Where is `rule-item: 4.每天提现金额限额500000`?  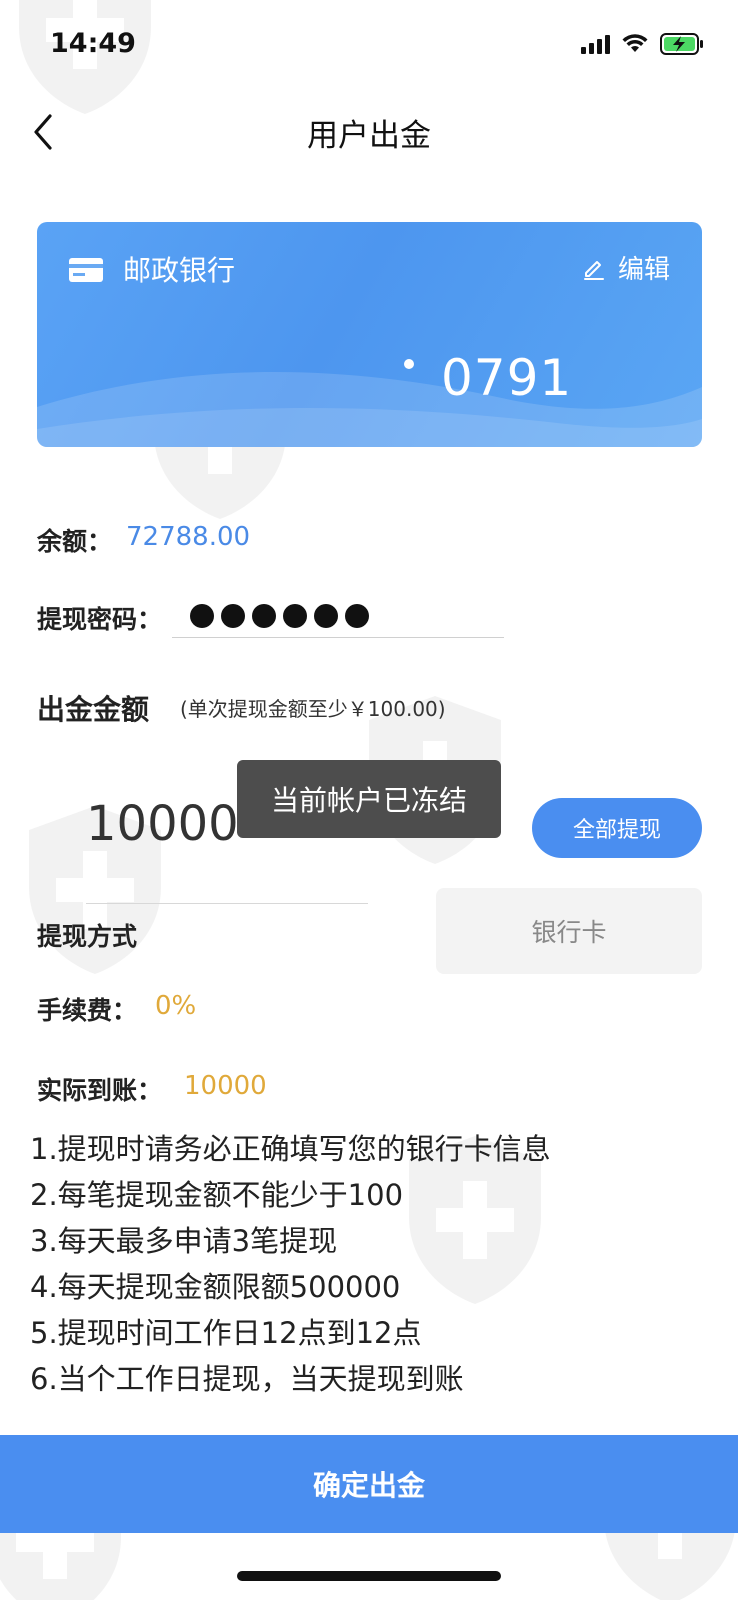
rule-item: 4.每天提现金额限额500000 is located at coordinates (215, 1287).